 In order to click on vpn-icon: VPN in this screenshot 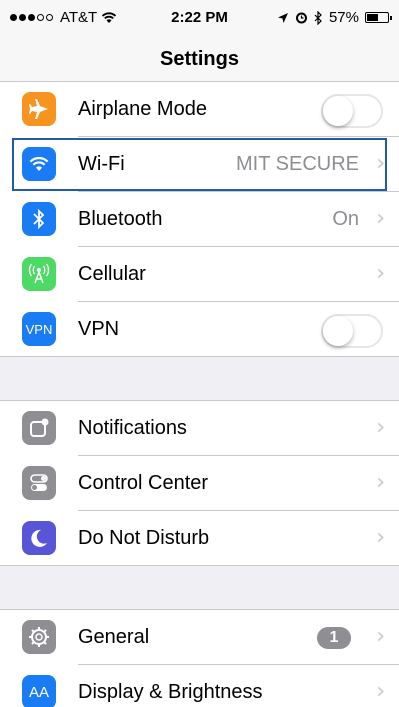, I will do `click(39, 329)`.